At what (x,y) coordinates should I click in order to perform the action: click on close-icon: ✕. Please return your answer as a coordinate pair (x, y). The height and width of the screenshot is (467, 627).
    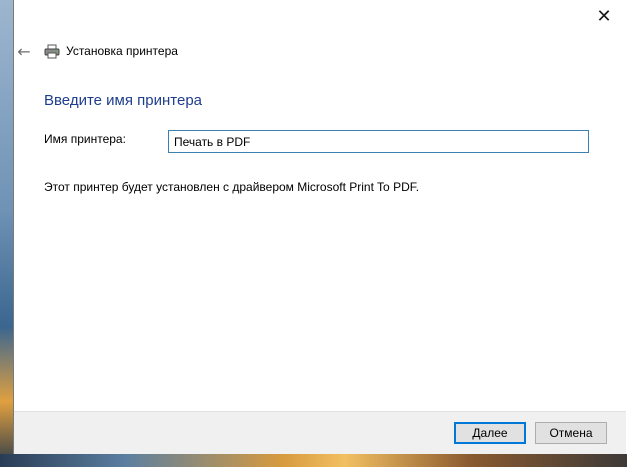
    Looking at the image, I should click on (603, 16).